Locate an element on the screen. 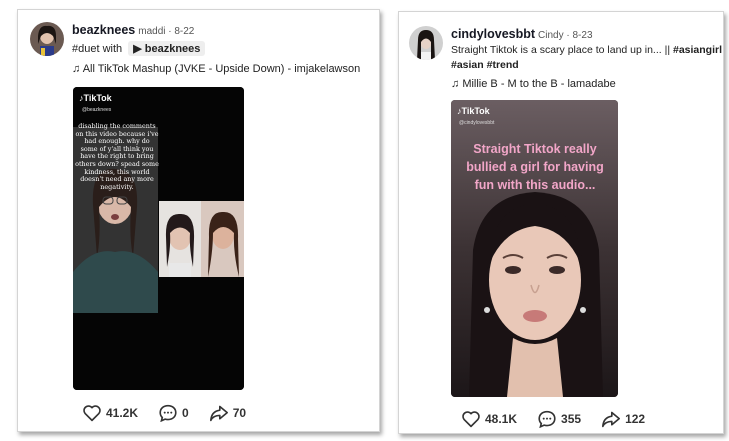 The height and width of the screenshot is (441, 729). comment-button: 0 is located at coordinates (173, 413).